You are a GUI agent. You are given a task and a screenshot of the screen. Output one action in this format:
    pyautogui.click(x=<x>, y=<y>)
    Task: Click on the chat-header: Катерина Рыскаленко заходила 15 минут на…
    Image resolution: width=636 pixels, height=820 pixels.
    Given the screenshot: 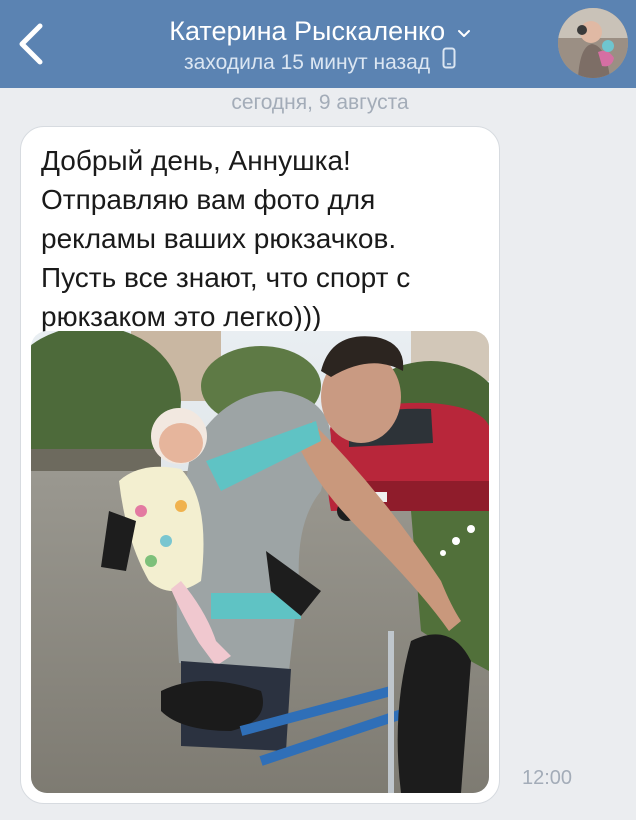 What is the action you would take?
    pyautogui.click(x=318, y=44)
    